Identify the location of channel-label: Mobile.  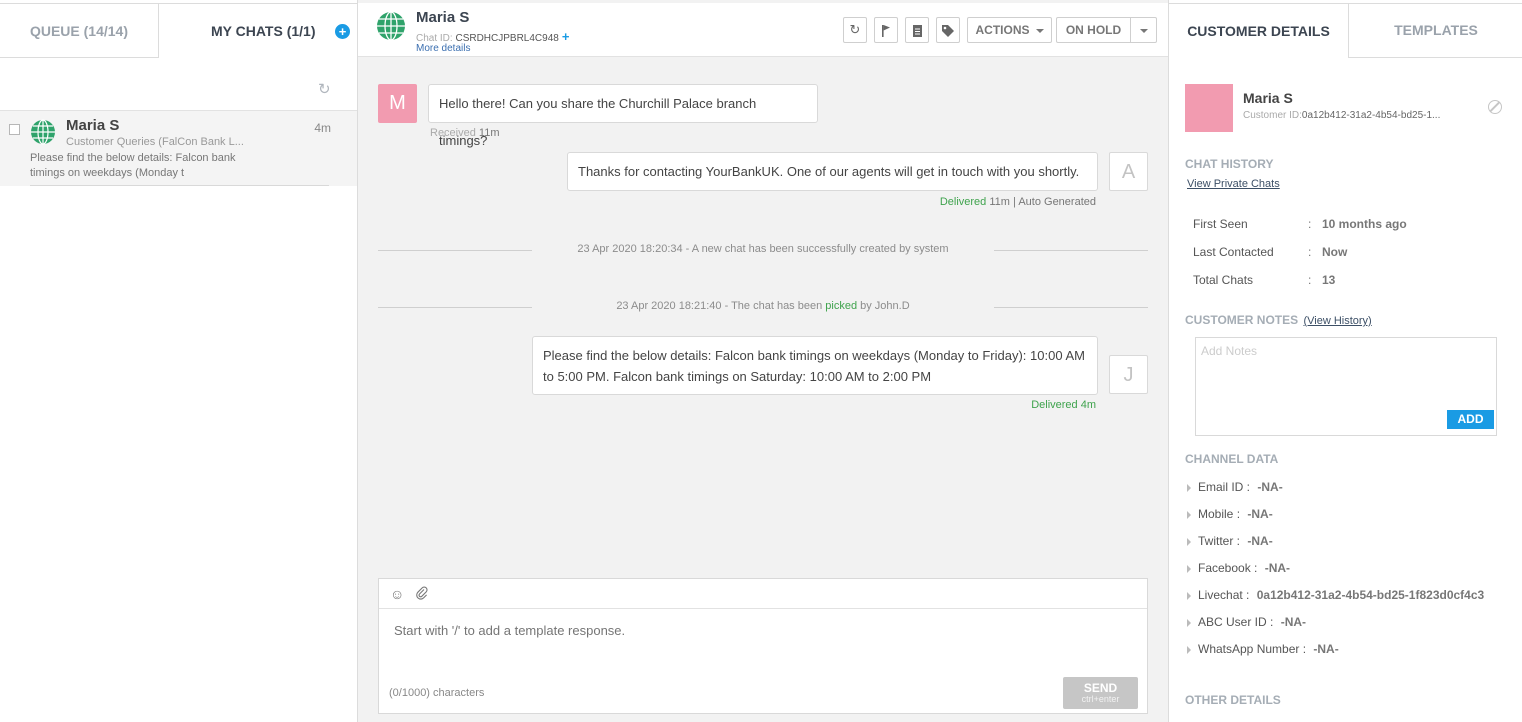
(1216, 514).